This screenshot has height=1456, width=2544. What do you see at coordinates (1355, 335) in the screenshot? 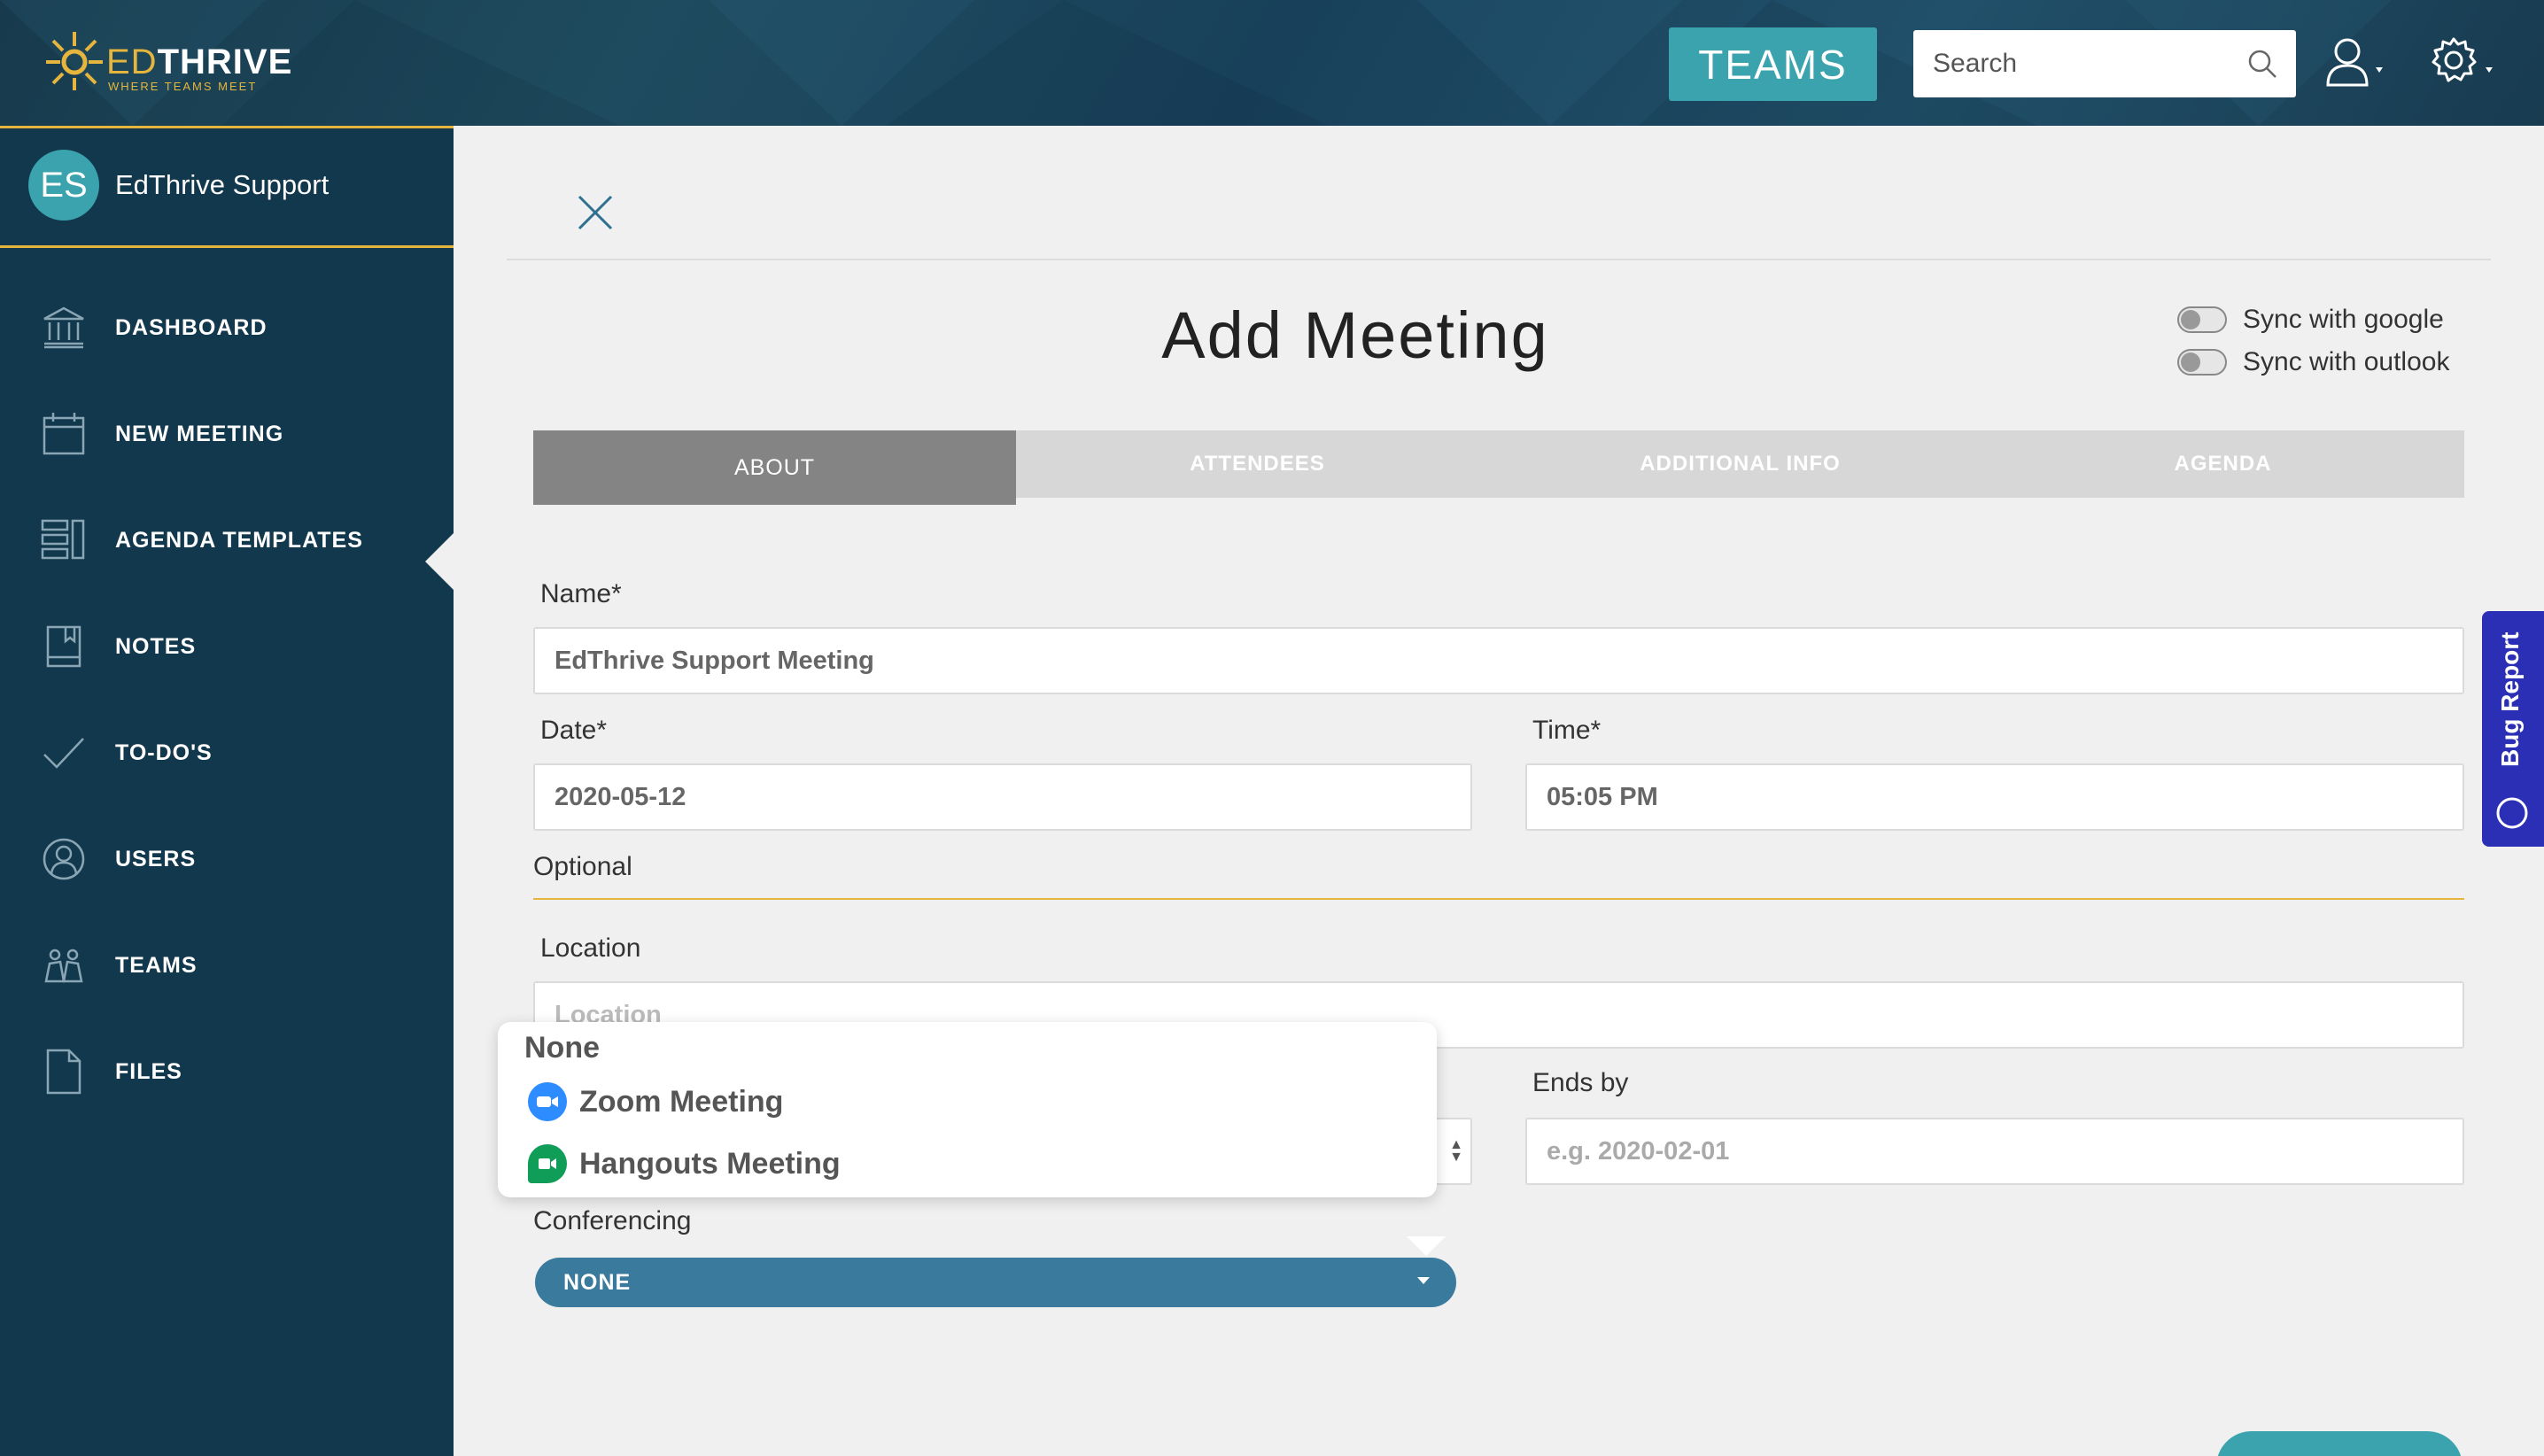
I see `page-title: Add Meeting` at bounding box center [1355, 335].